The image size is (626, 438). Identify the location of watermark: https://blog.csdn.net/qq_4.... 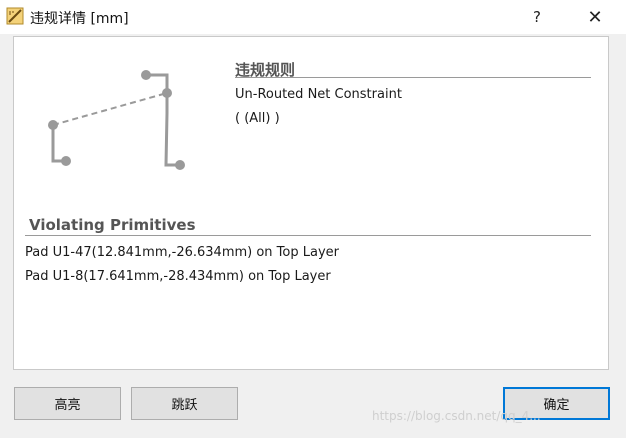
(456, 416).